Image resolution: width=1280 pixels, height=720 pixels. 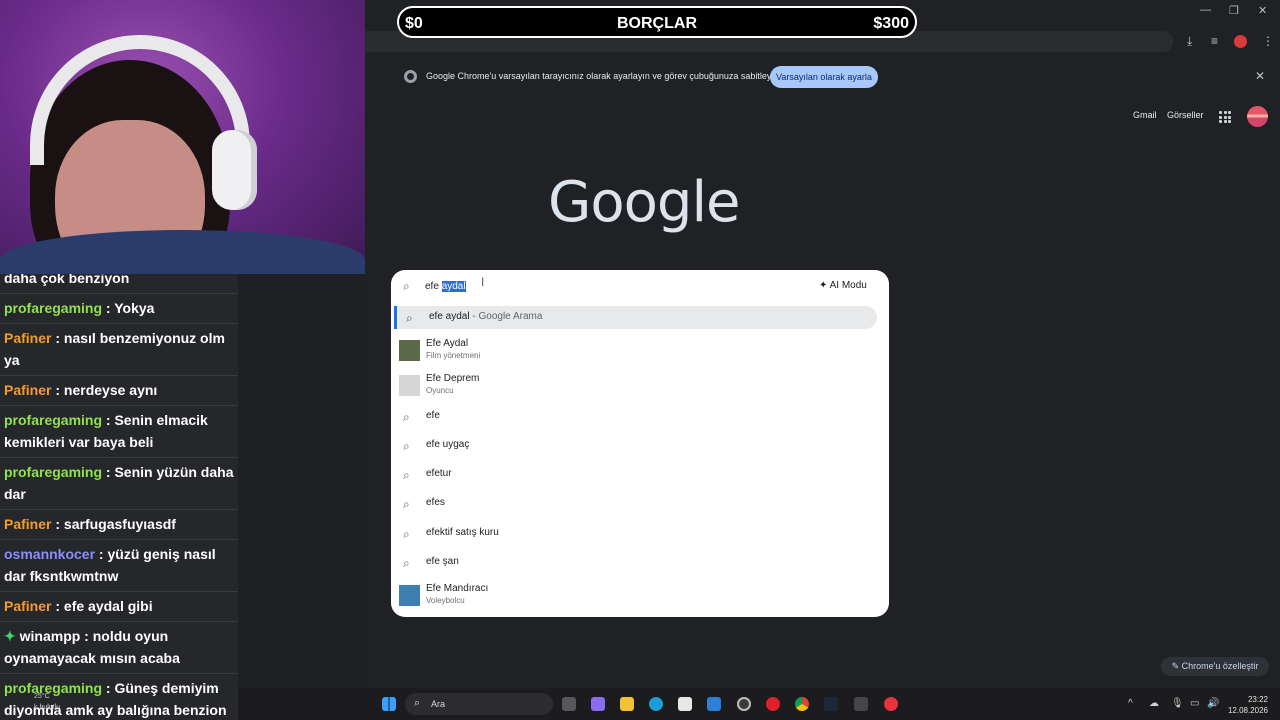 What do you see at coordinates (1246, 705) in the screenshot?
I see `system-clock: 23:22 12.08.2026` at bounding box center [1246, 705].